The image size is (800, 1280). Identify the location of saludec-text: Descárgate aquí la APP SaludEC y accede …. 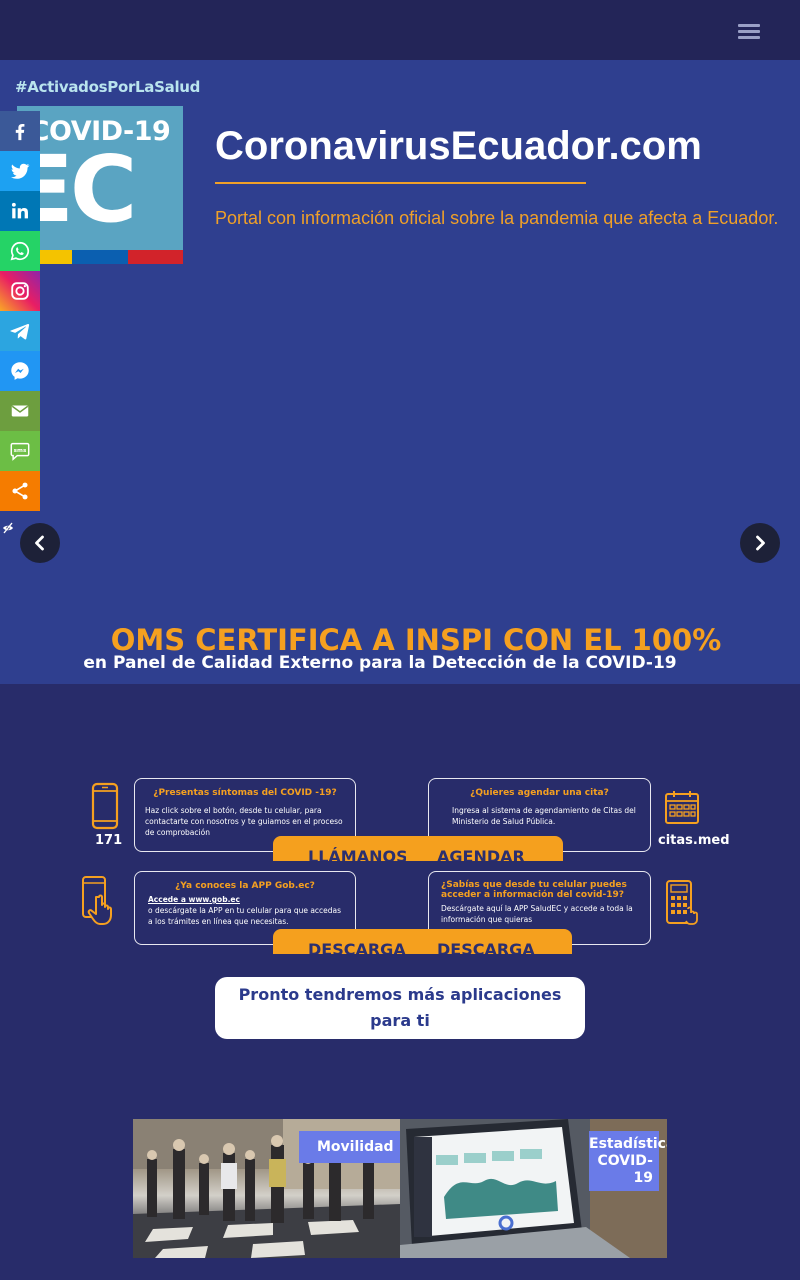
(537, 914).